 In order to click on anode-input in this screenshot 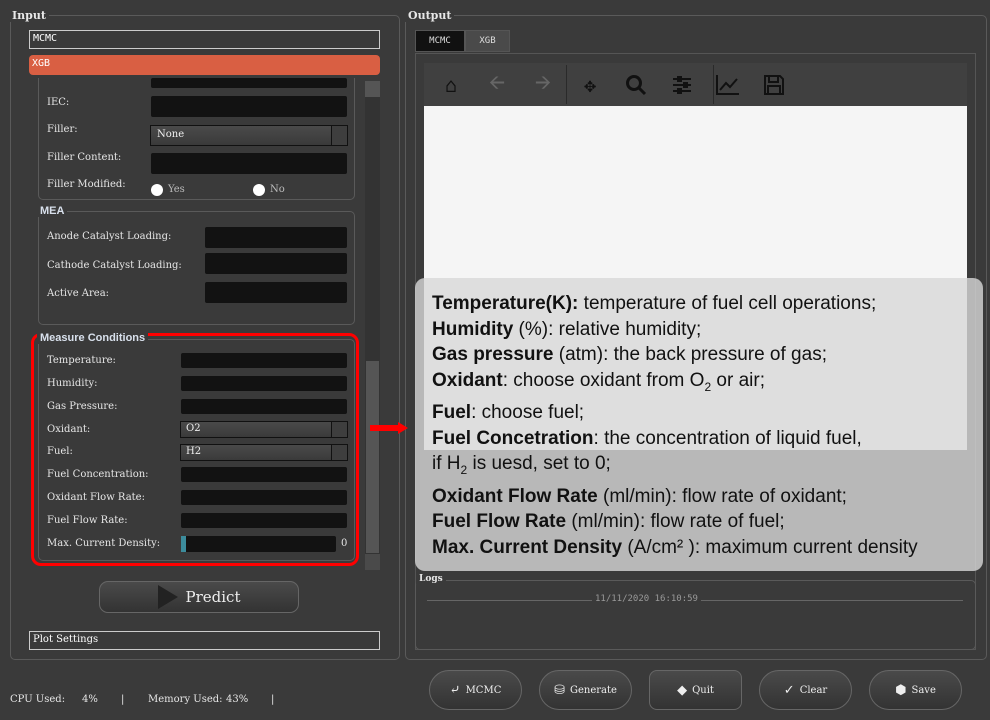, I will do `click(276, 237)`.